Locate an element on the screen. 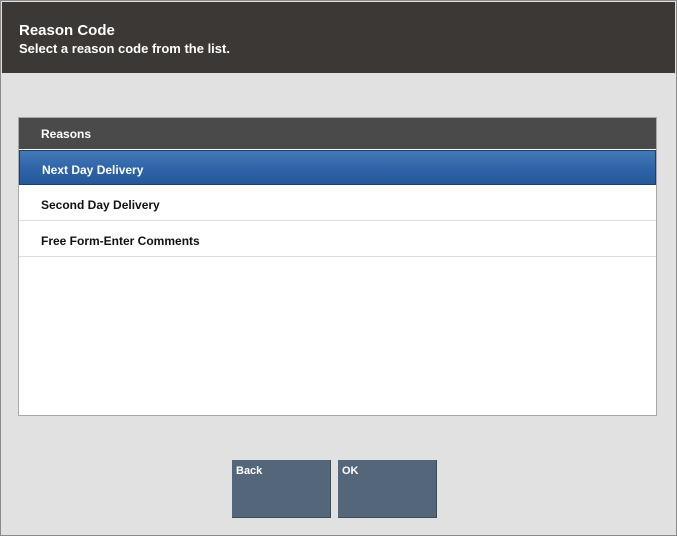 The width and height of the screenshot is (677, 536). ok-button: OK is located at coordinates (387, 489).